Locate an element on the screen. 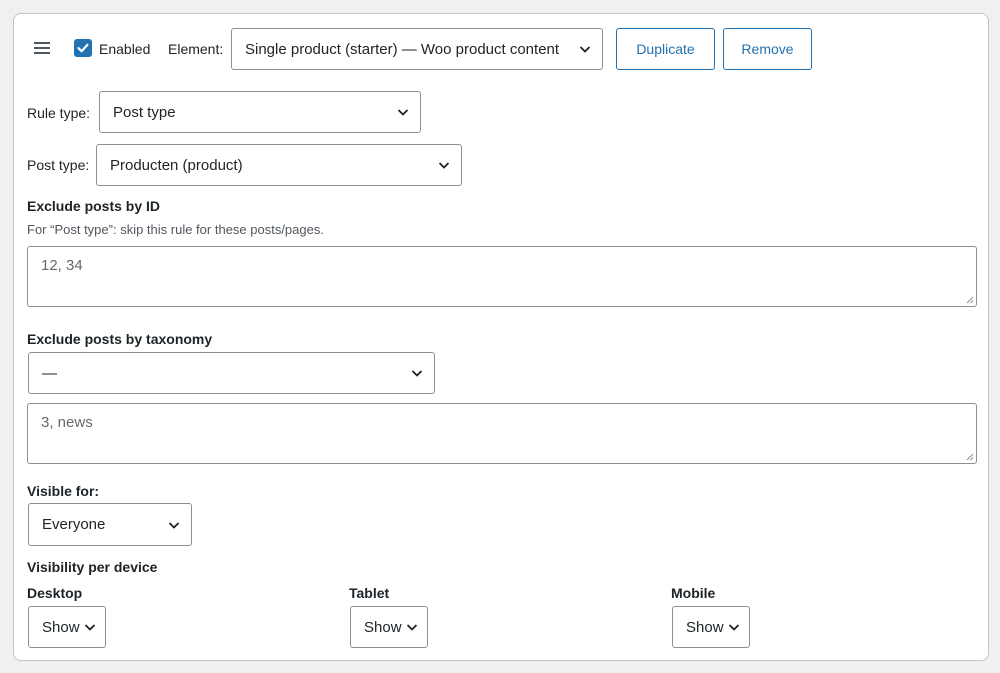 The image size is (1000, 673). exclude-ids-placeholder: 12, 34 is located at coordinates (62, 265).